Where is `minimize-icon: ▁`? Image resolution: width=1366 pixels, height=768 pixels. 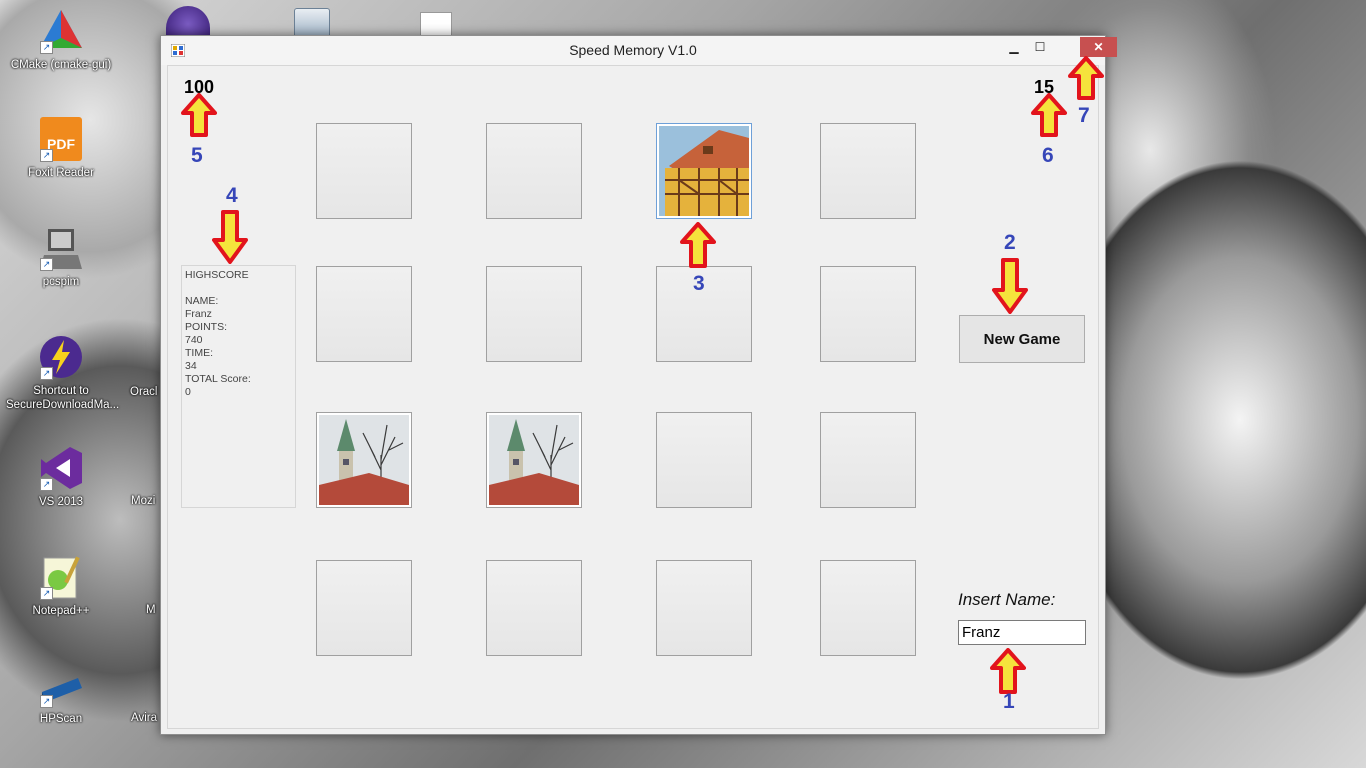
minimize-icon: ▁ is located at coordinates (1014, 47).